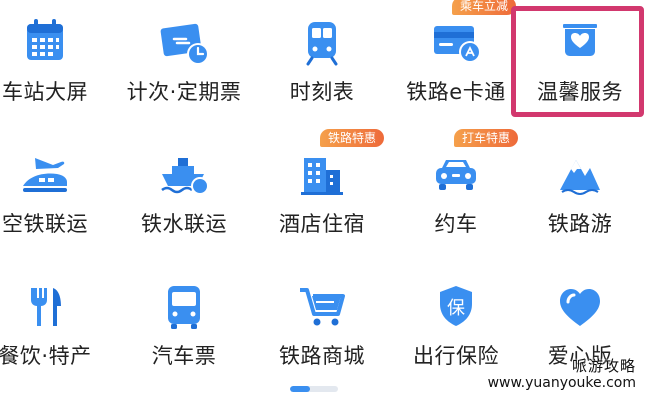 This screenshot has height=394, width=650. What do you see at coordinates (322, 92) in the screenshot?
I see `service-label: 时刻表` at bounding box center [322, 92].